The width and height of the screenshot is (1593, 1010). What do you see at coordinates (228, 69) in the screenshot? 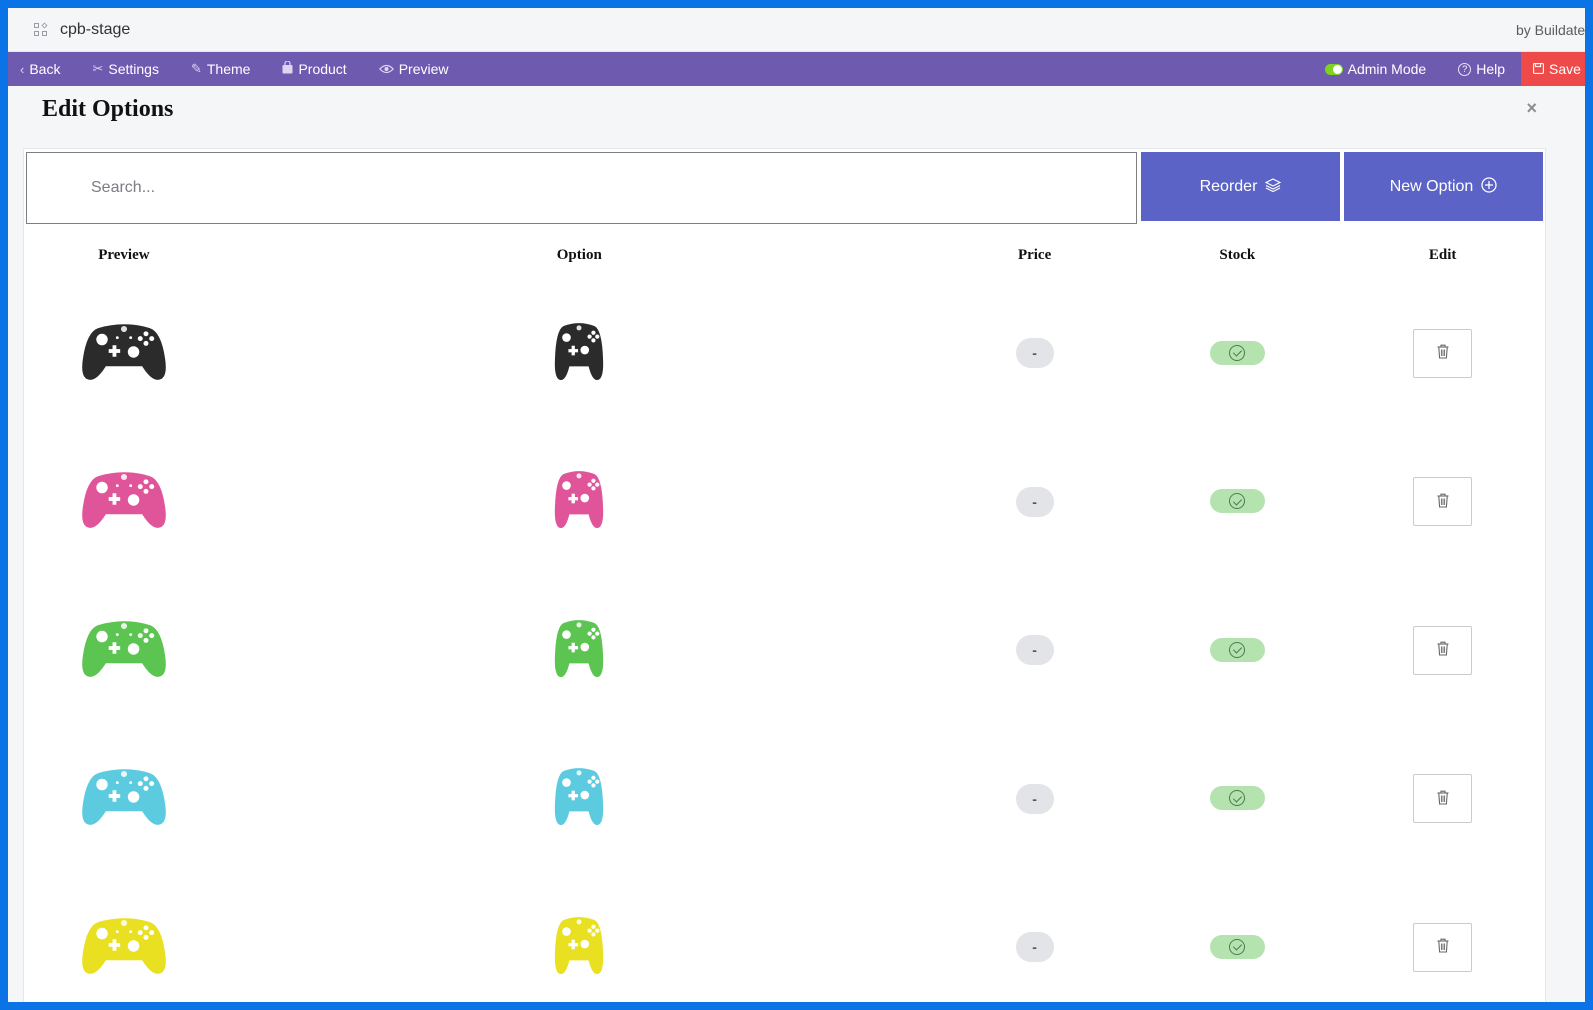
I see `theme-label: Theme` at bounding box center [228, 69].